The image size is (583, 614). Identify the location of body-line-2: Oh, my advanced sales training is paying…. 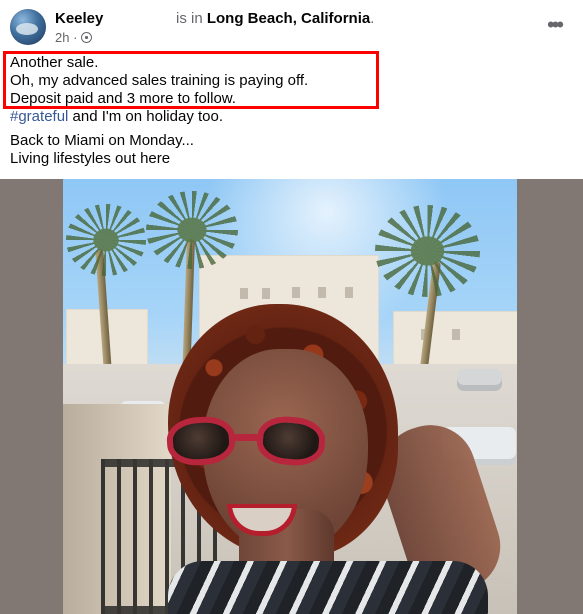
(159, 80).